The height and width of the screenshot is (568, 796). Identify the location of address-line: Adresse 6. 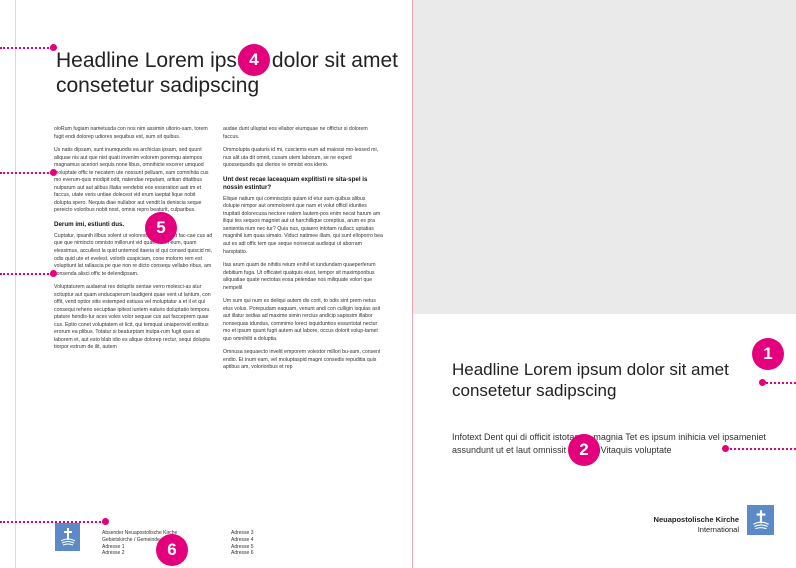
(242, 553).